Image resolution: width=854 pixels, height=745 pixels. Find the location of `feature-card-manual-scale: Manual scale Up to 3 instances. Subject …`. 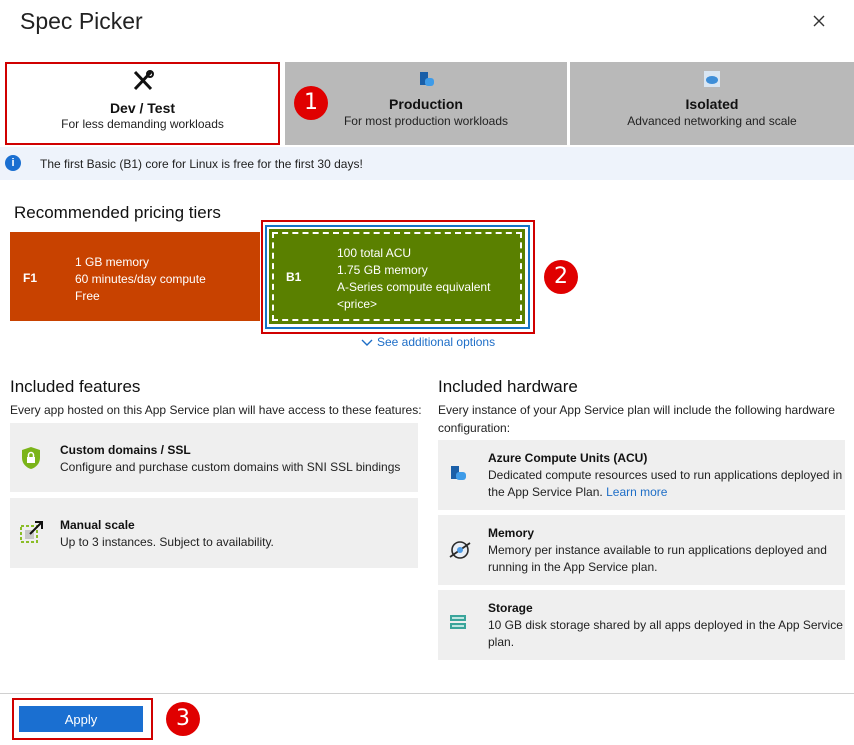

feature-card-manual-scale: Manual scale Up to 3 instances. Subject … is located at coordinates (214, 533).